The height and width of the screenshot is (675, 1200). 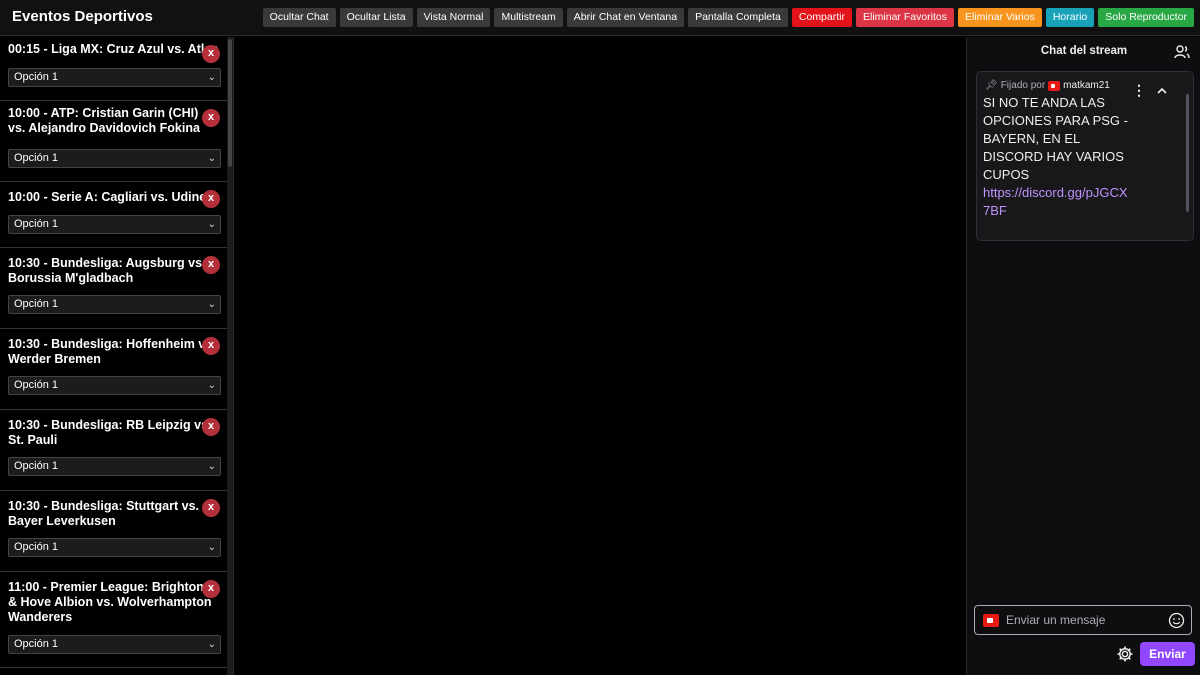 What do you see at coordinates (1125, 654) in the screenshot?
I see `gear-icon` at bounding box center [1125, 654].